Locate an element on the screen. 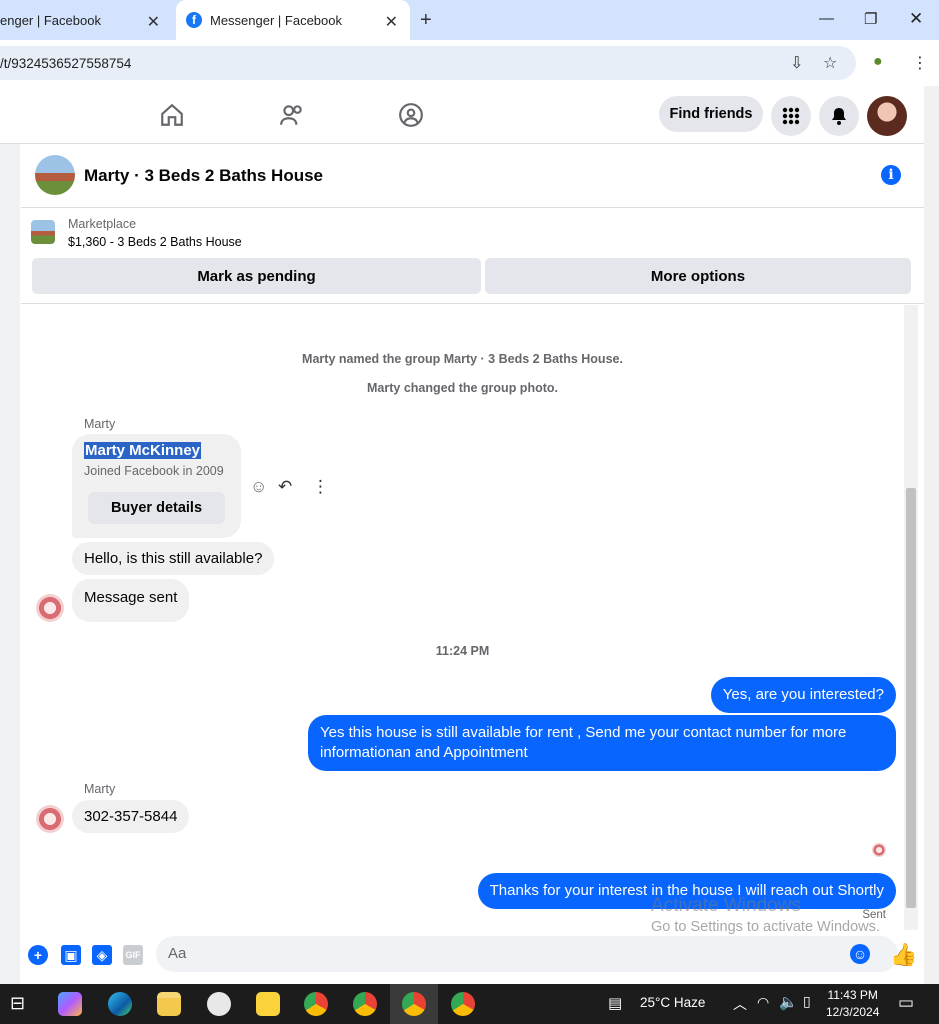  clock-time: 11:43 PM is located at coordinates (852, 995).